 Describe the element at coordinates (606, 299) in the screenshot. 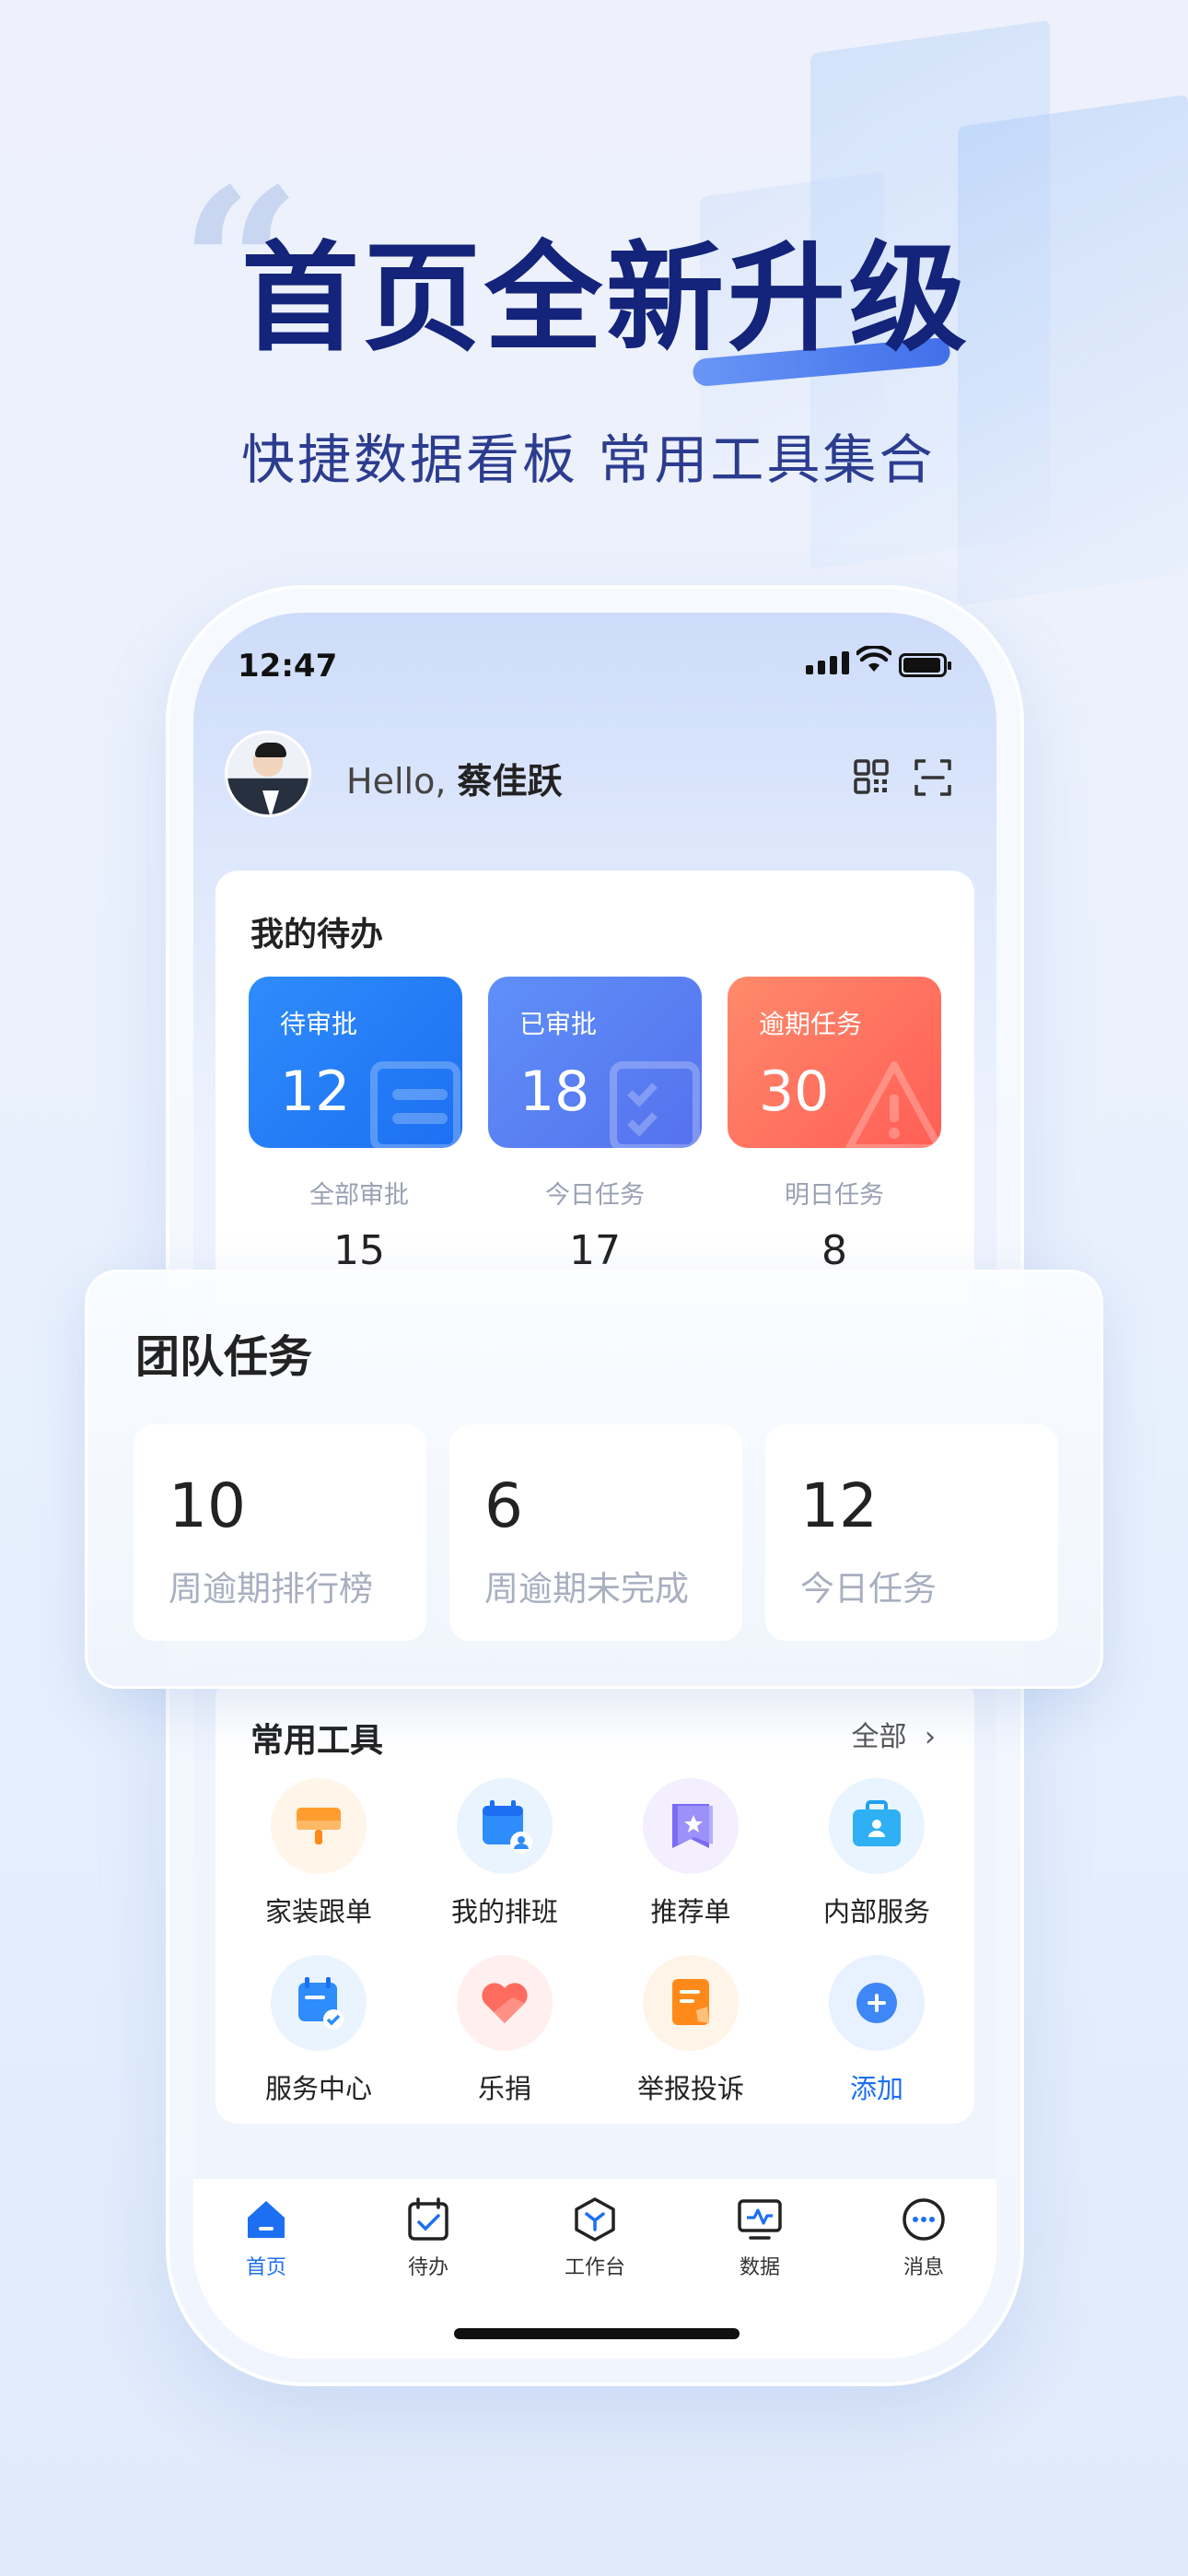

I see `hero-title: 首页全新升级` at that location.